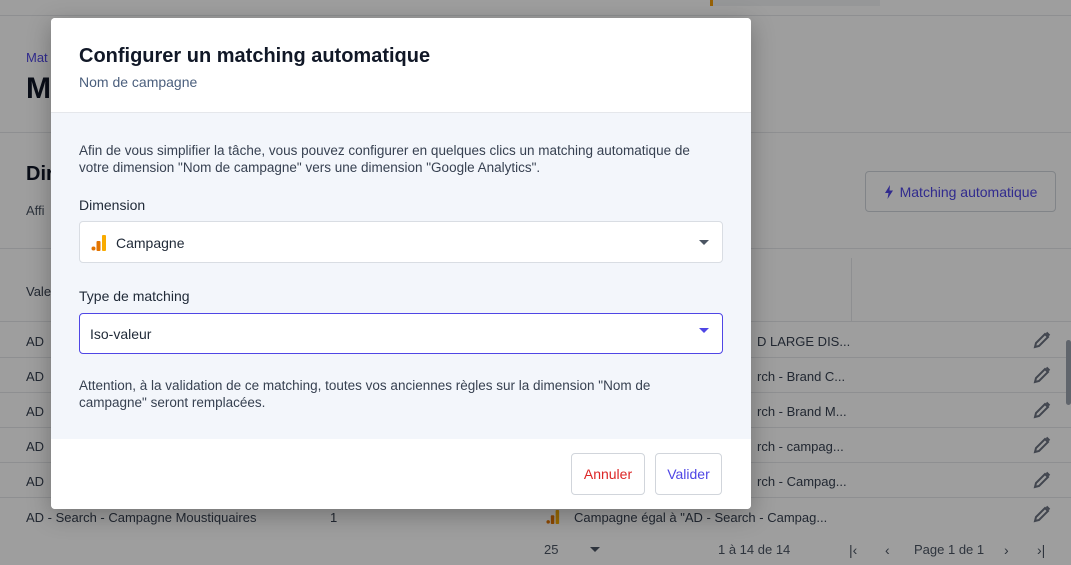  What do you see at coordinates (121, 334) in the screenshot?
I see `matching-type-select-value: Iso-valeur` at bounding box center [121, 334].